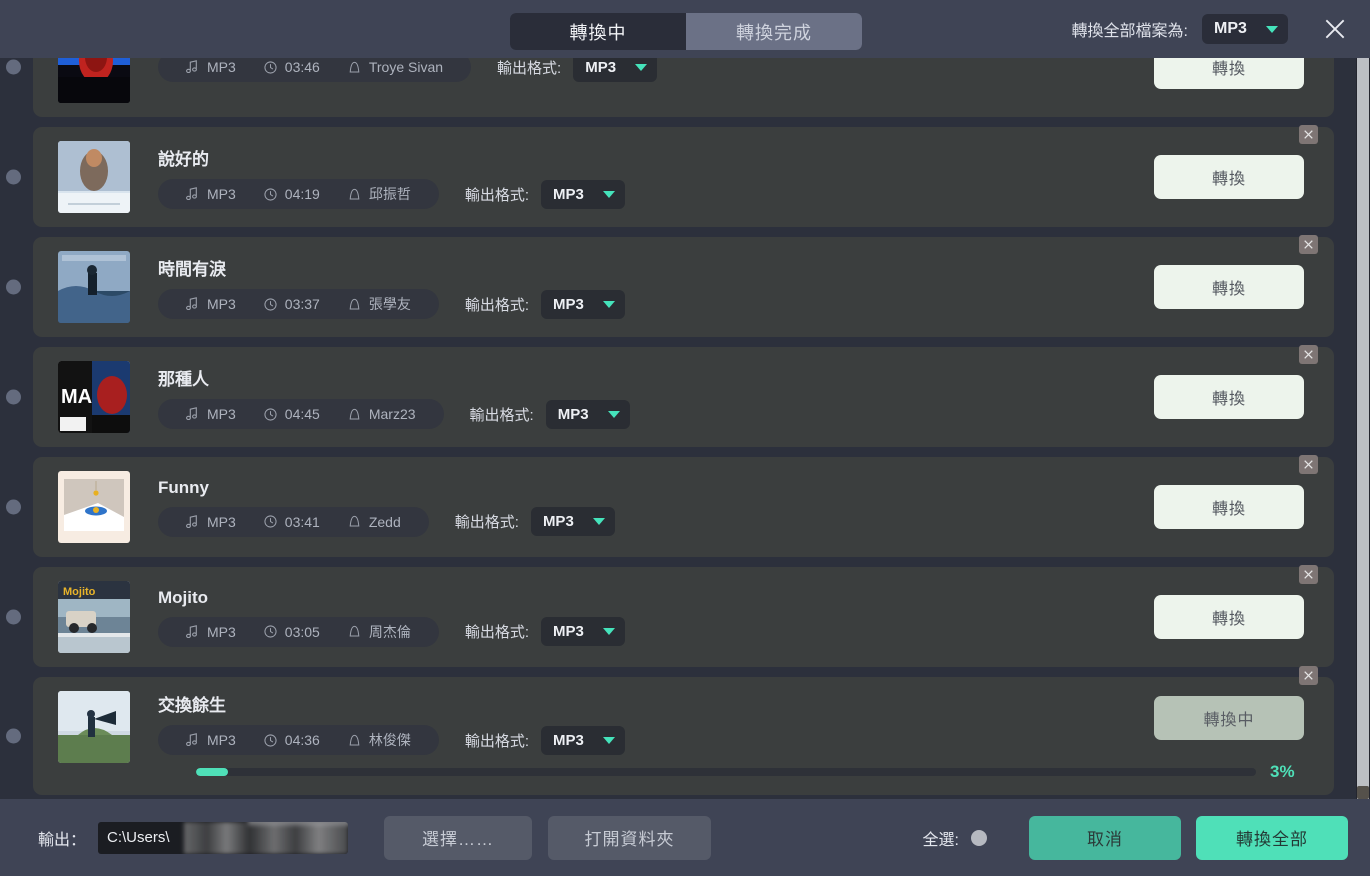  I want to click on track-title: Mojito, so click(183, 597).